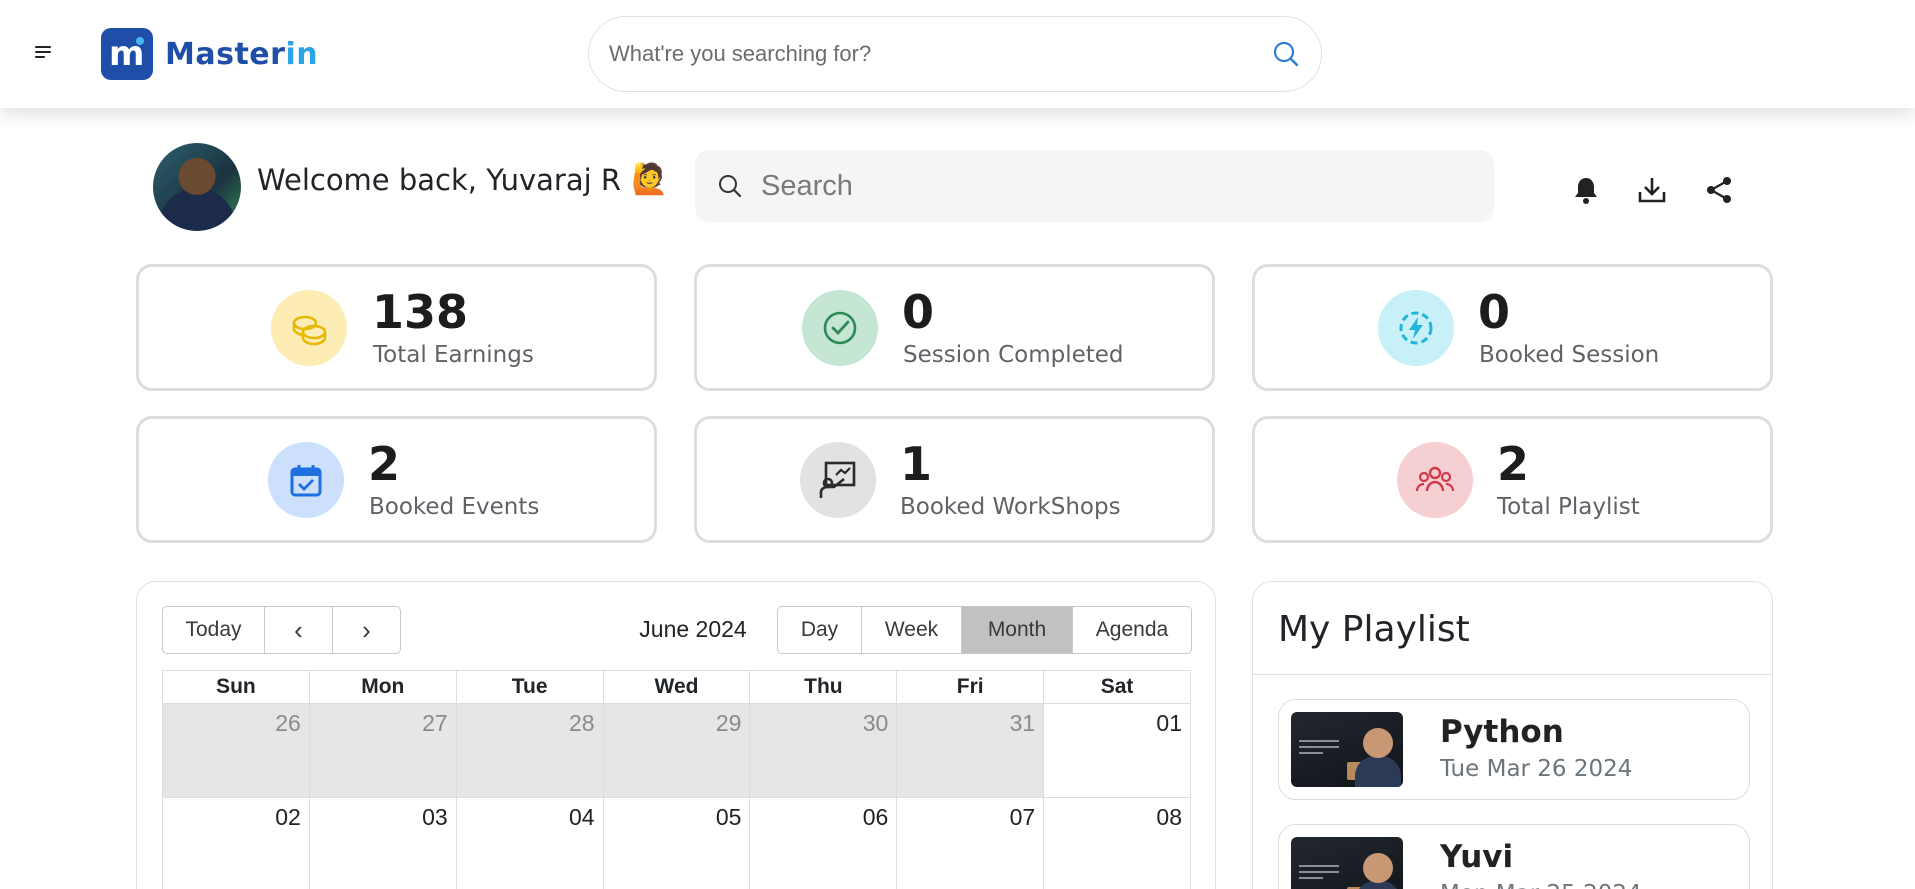 The height and width of the screenshot is (889, 1915). I want to click on day-cell: 06, so click(822, 843).